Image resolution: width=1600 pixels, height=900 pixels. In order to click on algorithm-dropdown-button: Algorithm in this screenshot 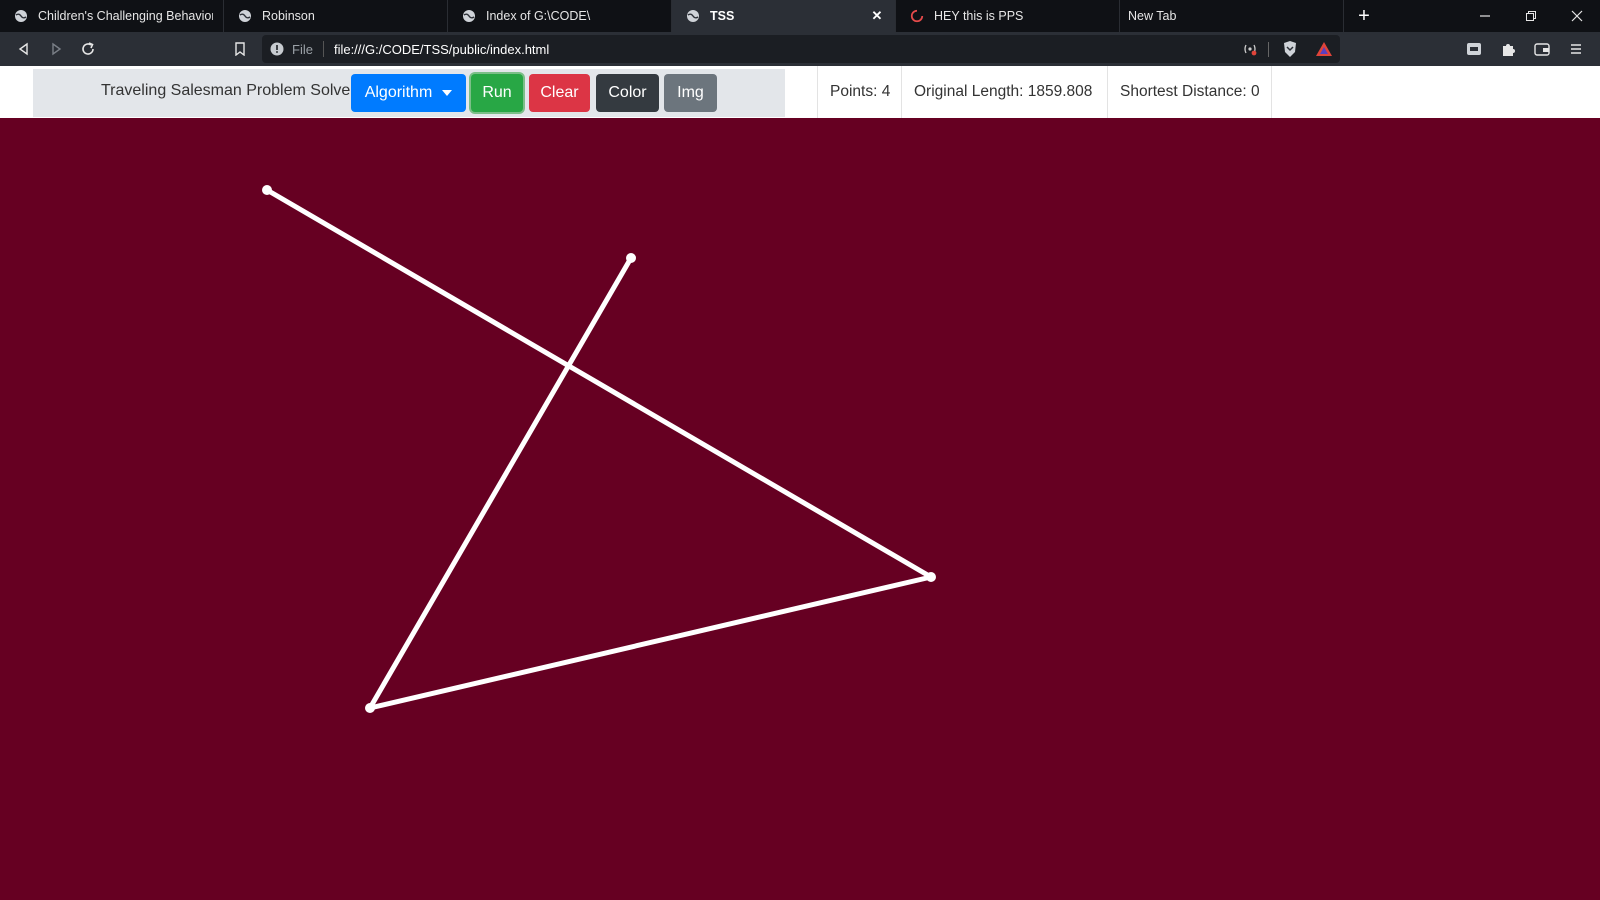, I will do `click(408, 93)`.